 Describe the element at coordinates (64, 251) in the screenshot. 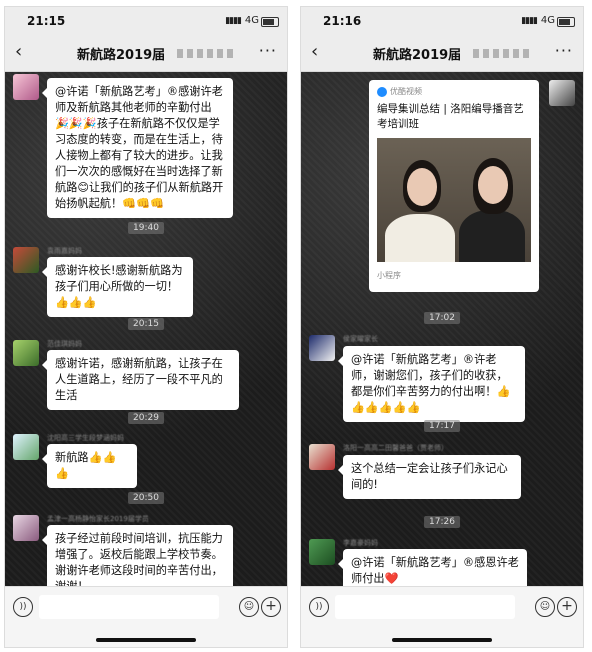

I see `sender-name: 袁雨嘉妈妈` at that location.